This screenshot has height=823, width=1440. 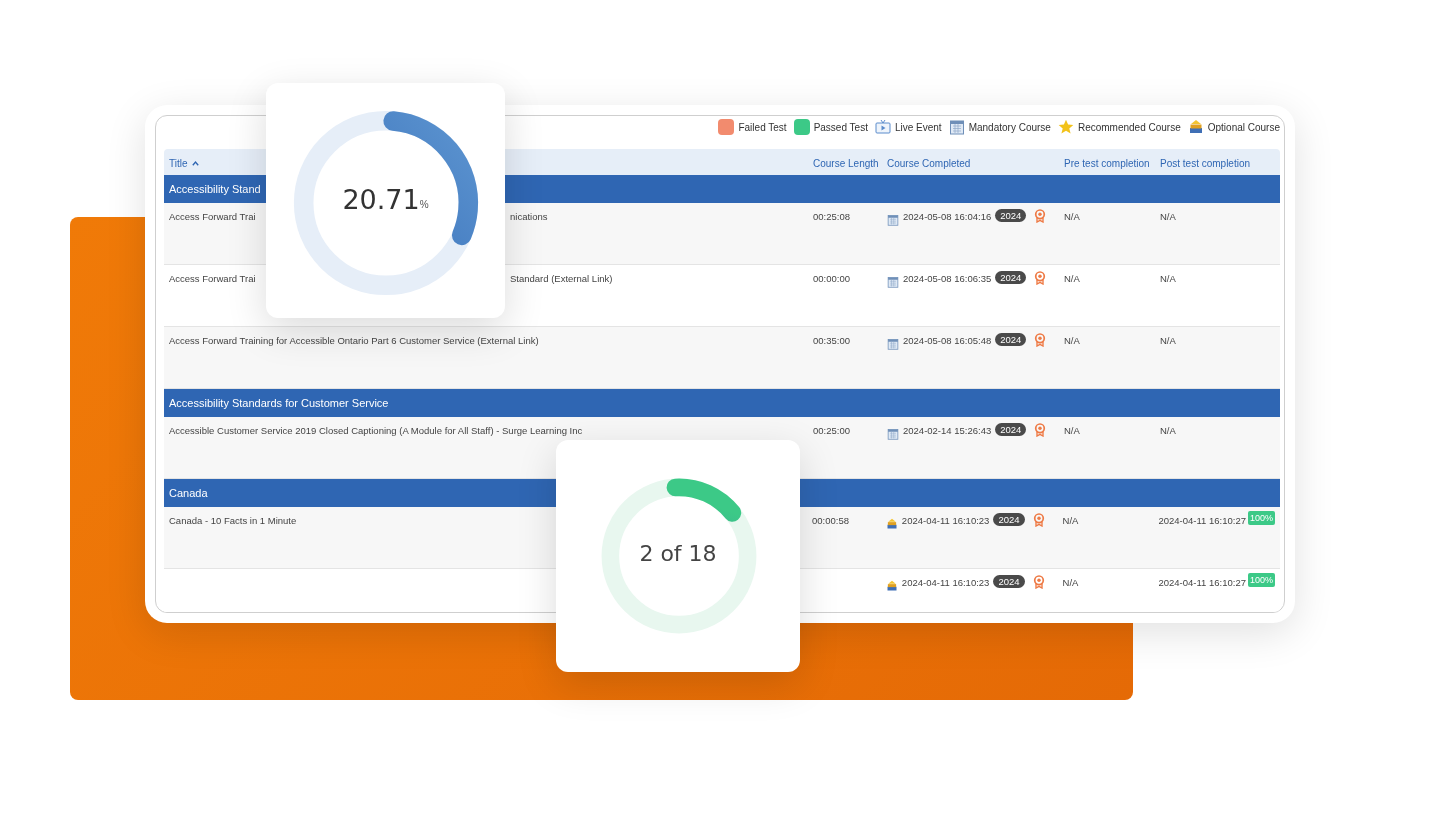 I want to click on legend-label: Mandatory Course, so click(x=1009, y=127).